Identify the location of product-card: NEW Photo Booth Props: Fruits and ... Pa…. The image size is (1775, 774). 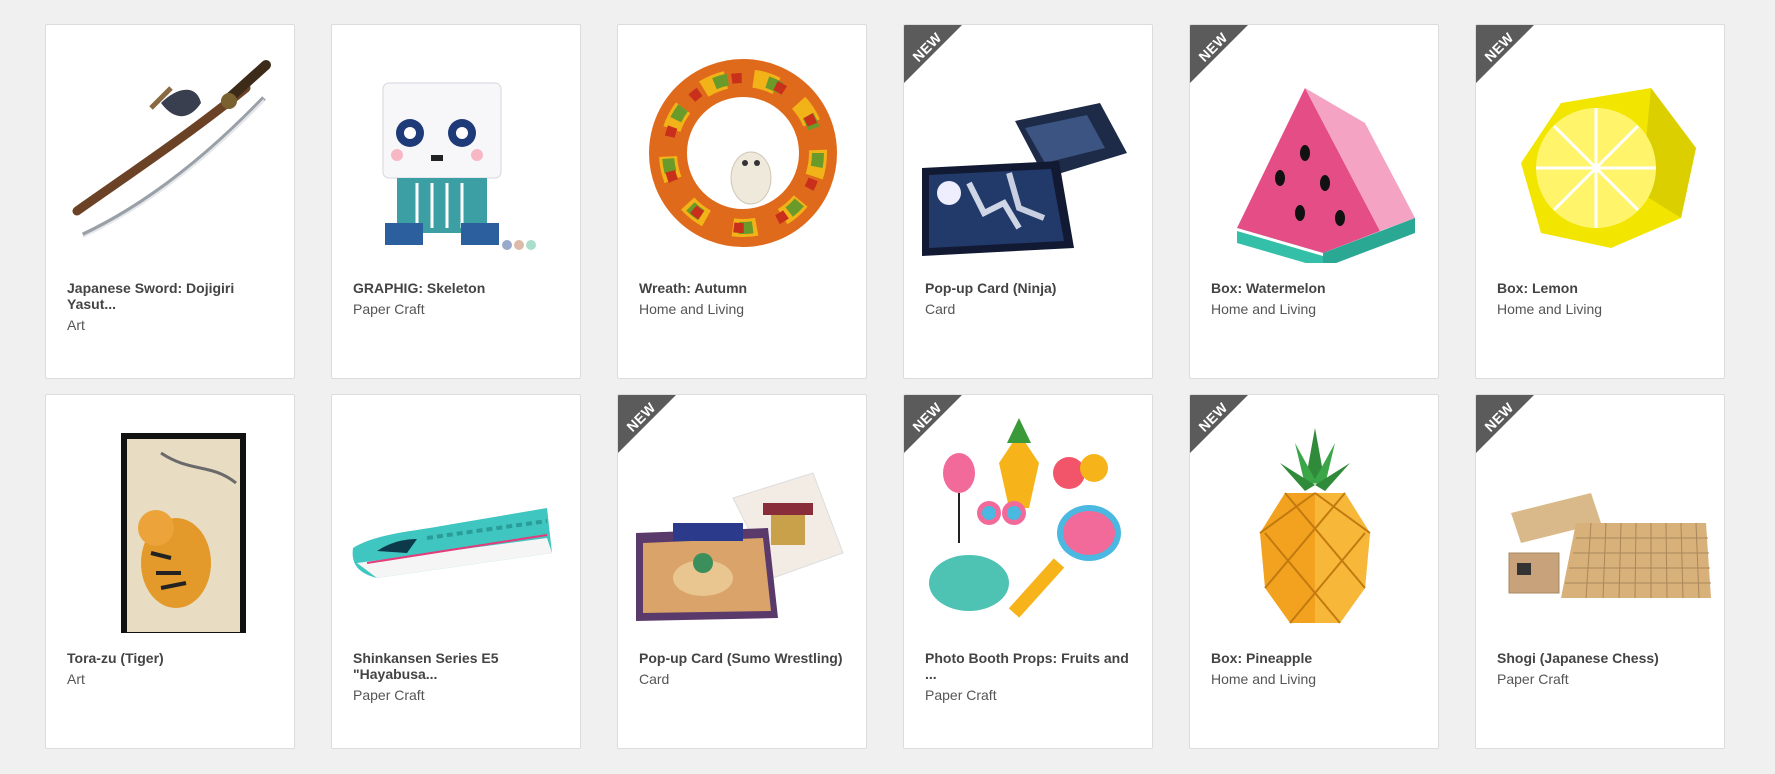
(1028, 571).